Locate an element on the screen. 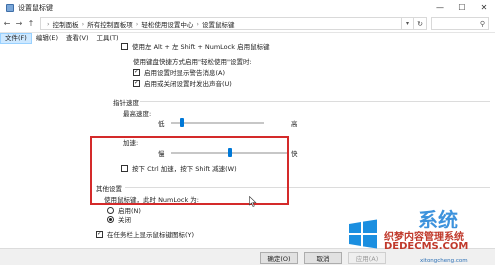 The height and width of the screenshot is (265, 495). back-arrow-icon: ← is located at coordinates (7, 24).